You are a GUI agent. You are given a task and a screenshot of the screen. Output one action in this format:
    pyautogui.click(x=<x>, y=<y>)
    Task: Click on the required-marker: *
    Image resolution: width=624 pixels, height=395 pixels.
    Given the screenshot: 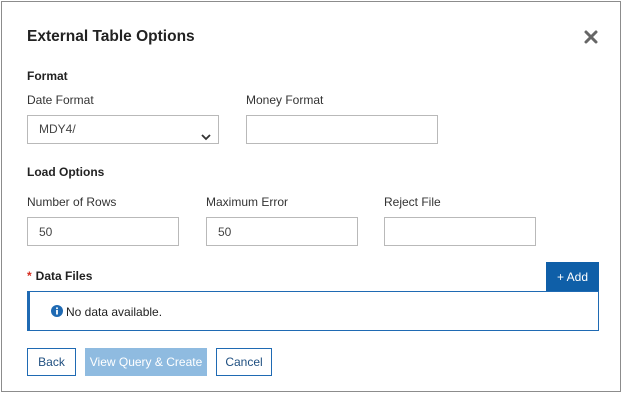 What is the action you would take?
    pyautogui.click(x=29, y=276)
    